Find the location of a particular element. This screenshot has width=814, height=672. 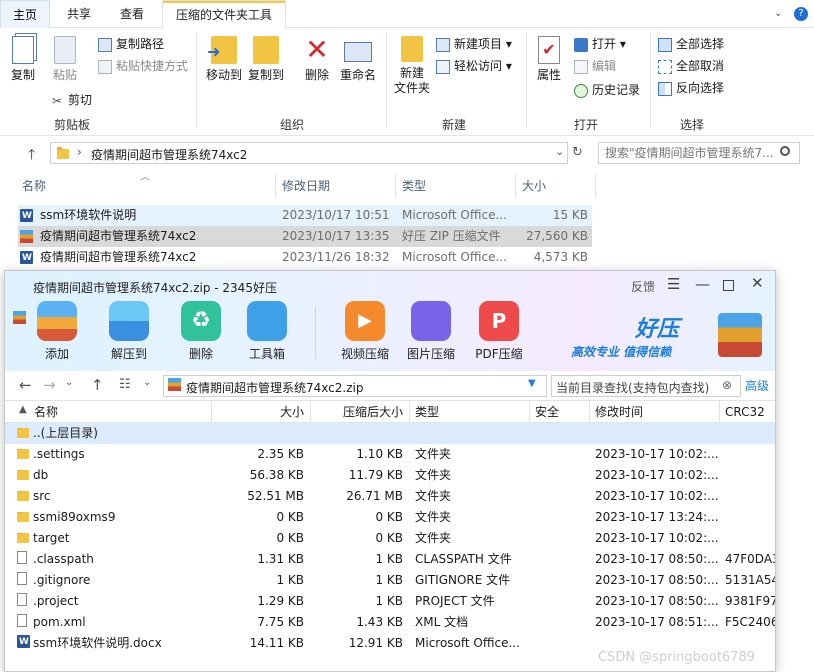

copy-label: 复制 is located at coordinates (22, 75).